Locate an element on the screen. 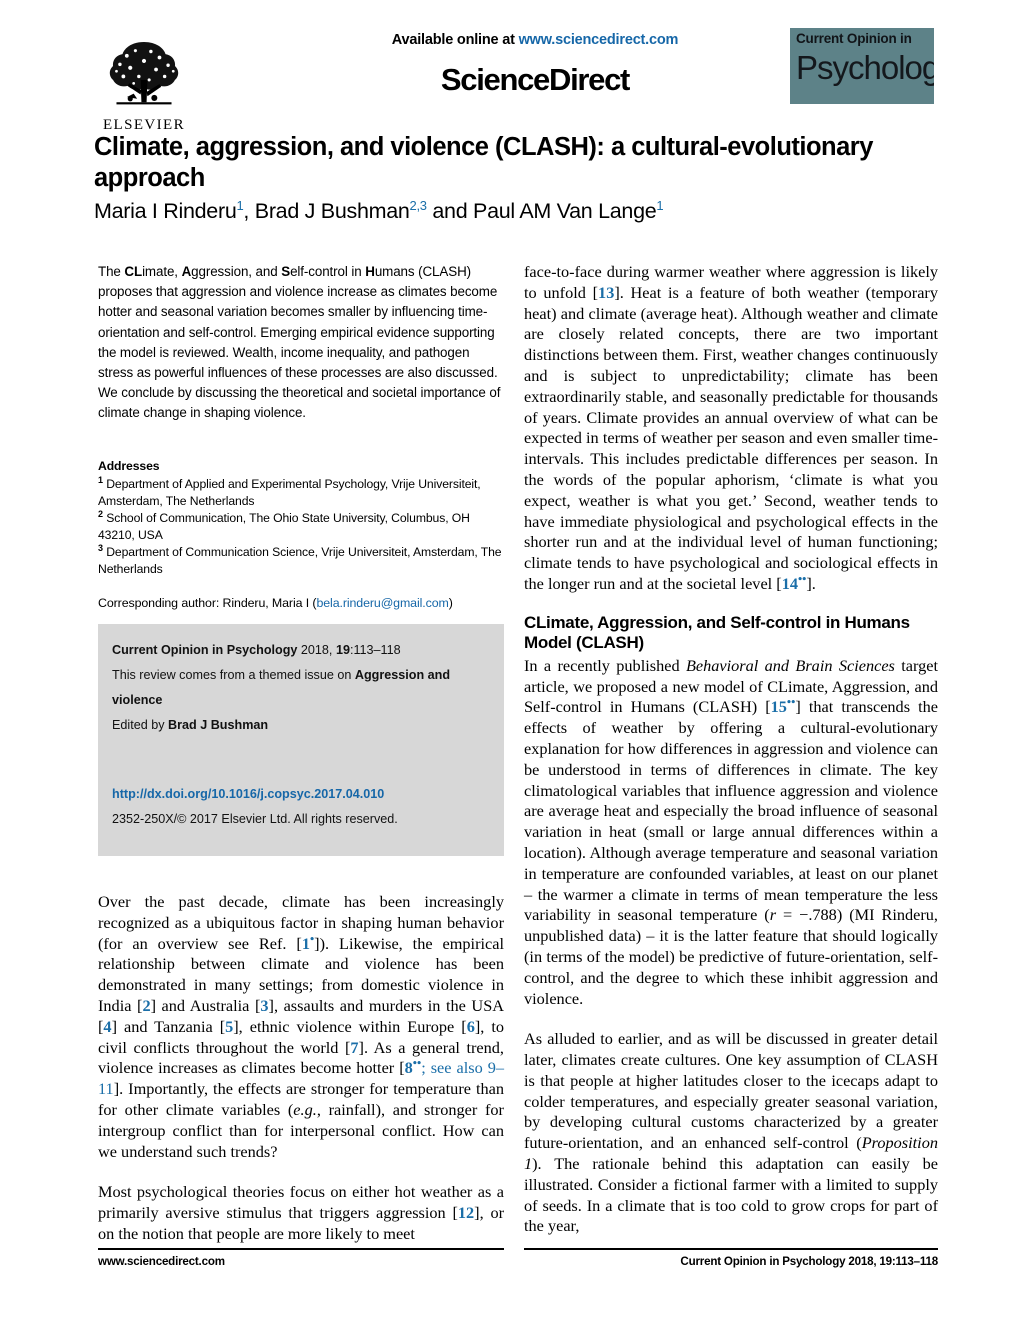 The height and width of the screenshot is (1323, 1020). abstract-seg: ggression, and is located at coordinates (236, 271).